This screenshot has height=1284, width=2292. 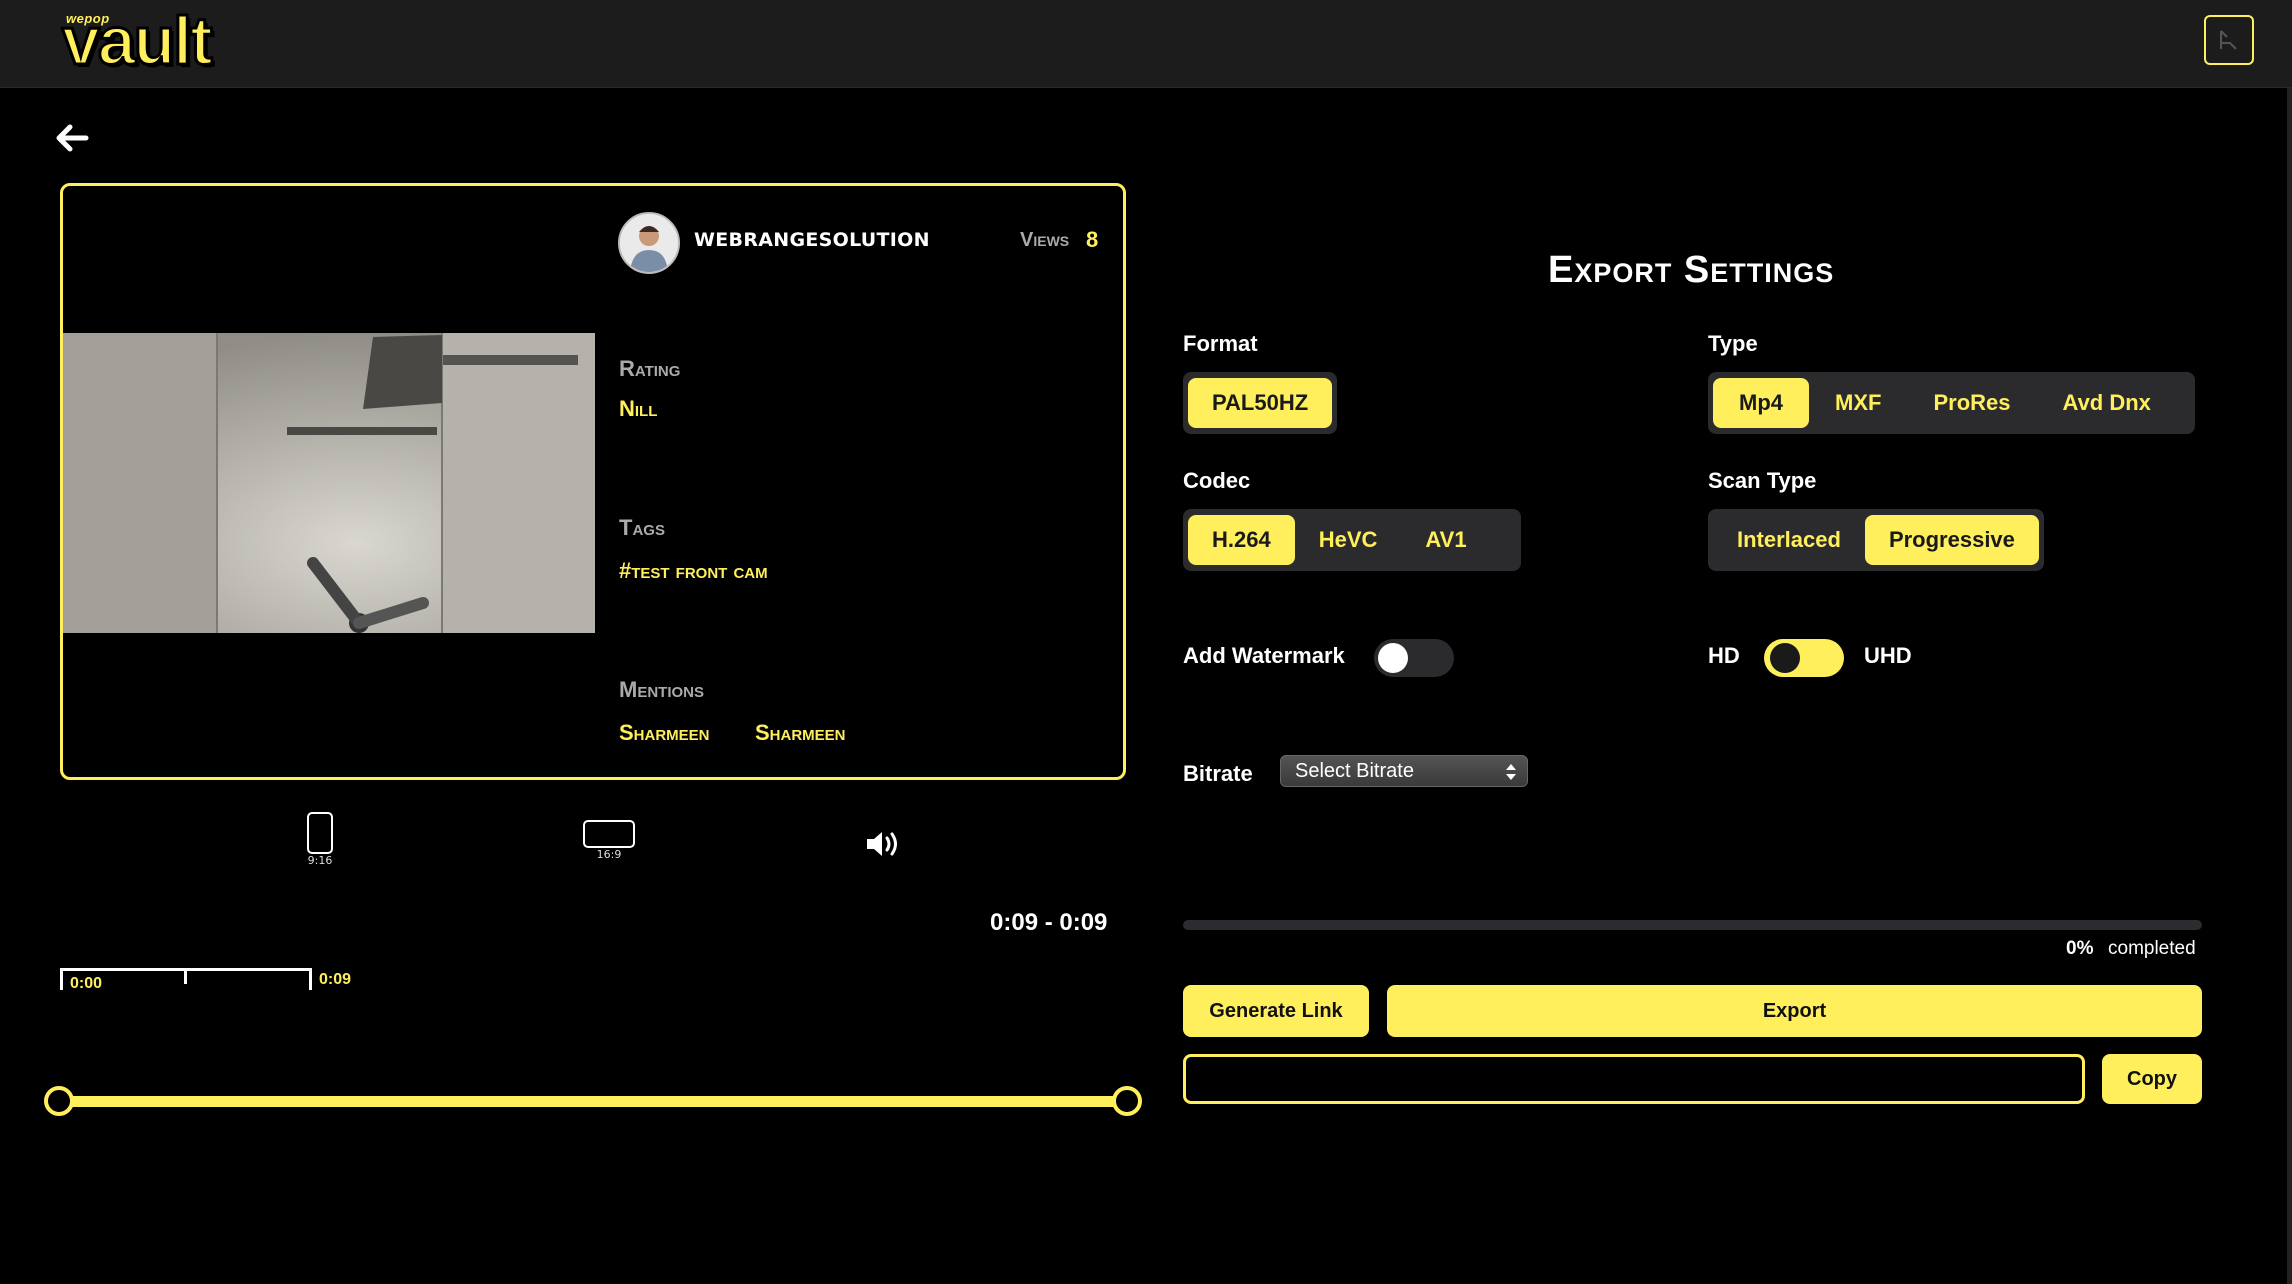 I want to click on scan-option-interlaced: Interlaced, so click(x=1789, y=540).